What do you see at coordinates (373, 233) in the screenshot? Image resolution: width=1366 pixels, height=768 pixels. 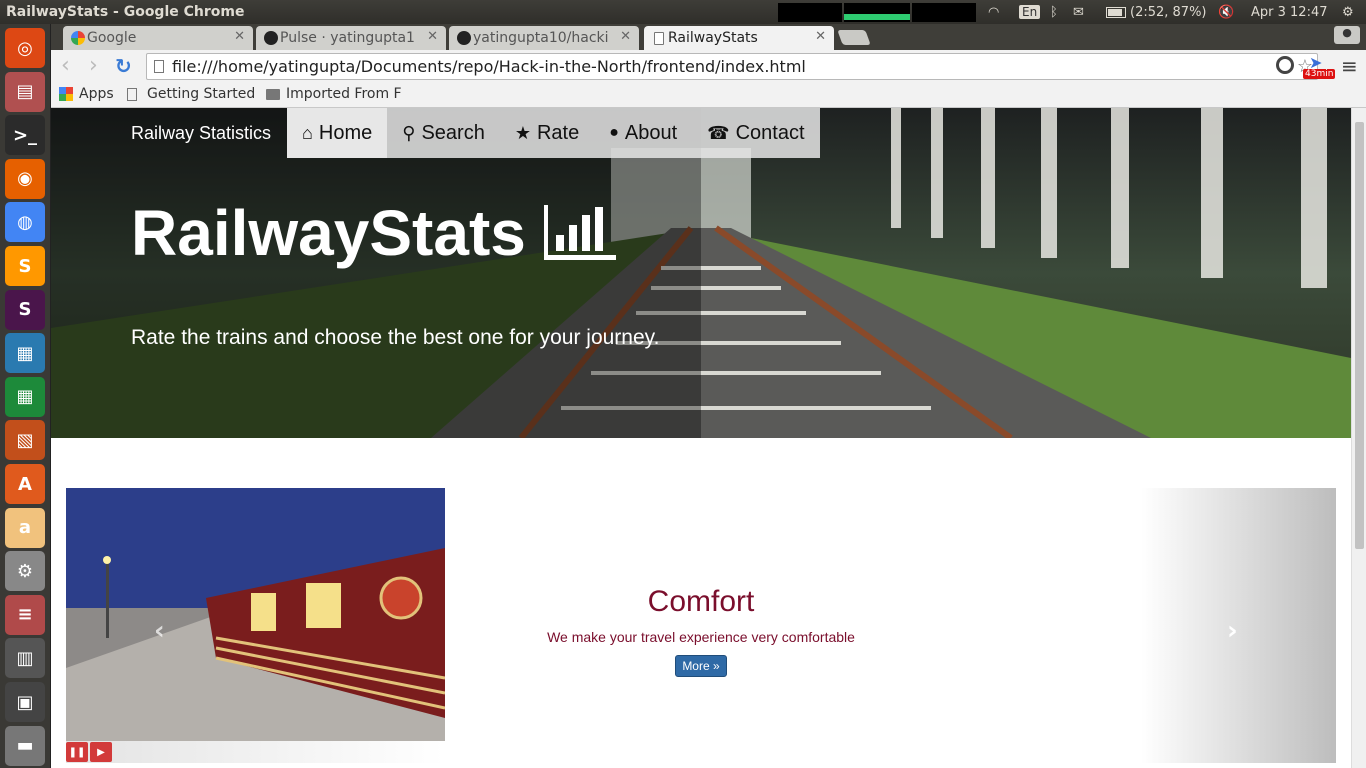 I see `hero-title: RailwayStats` at bounding box center [373, 233].